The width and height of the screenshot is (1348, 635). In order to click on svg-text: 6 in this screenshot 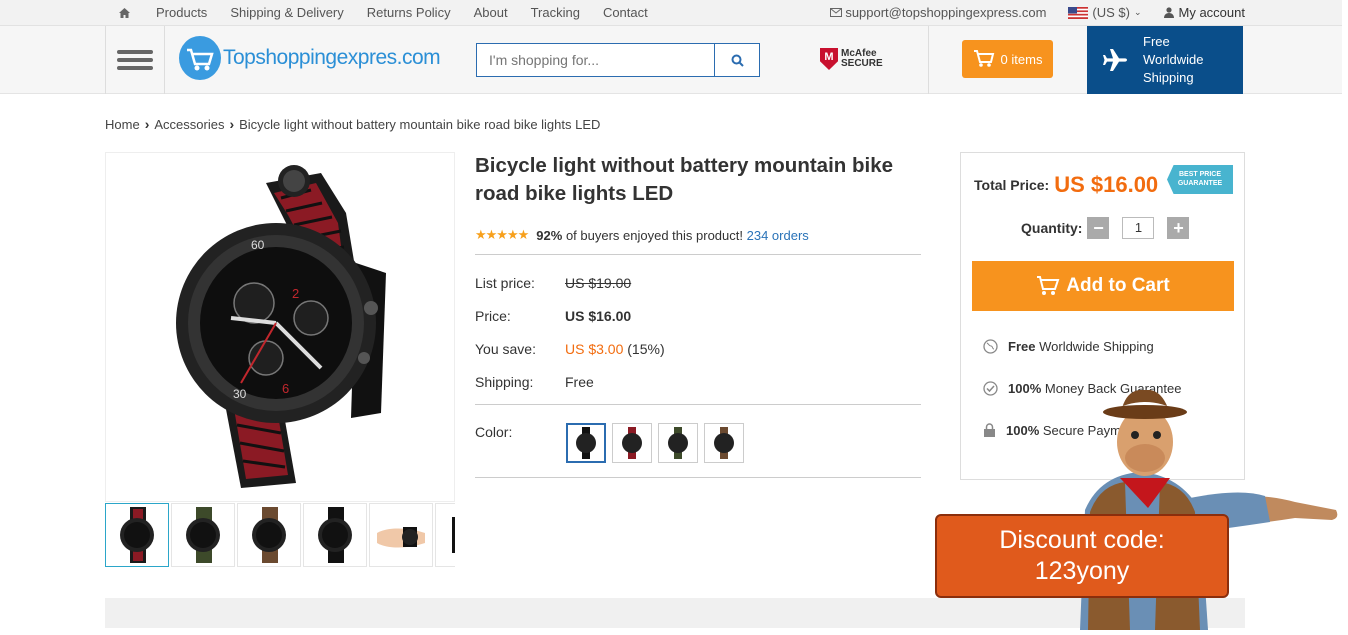, I will do `click(285, 388)`.